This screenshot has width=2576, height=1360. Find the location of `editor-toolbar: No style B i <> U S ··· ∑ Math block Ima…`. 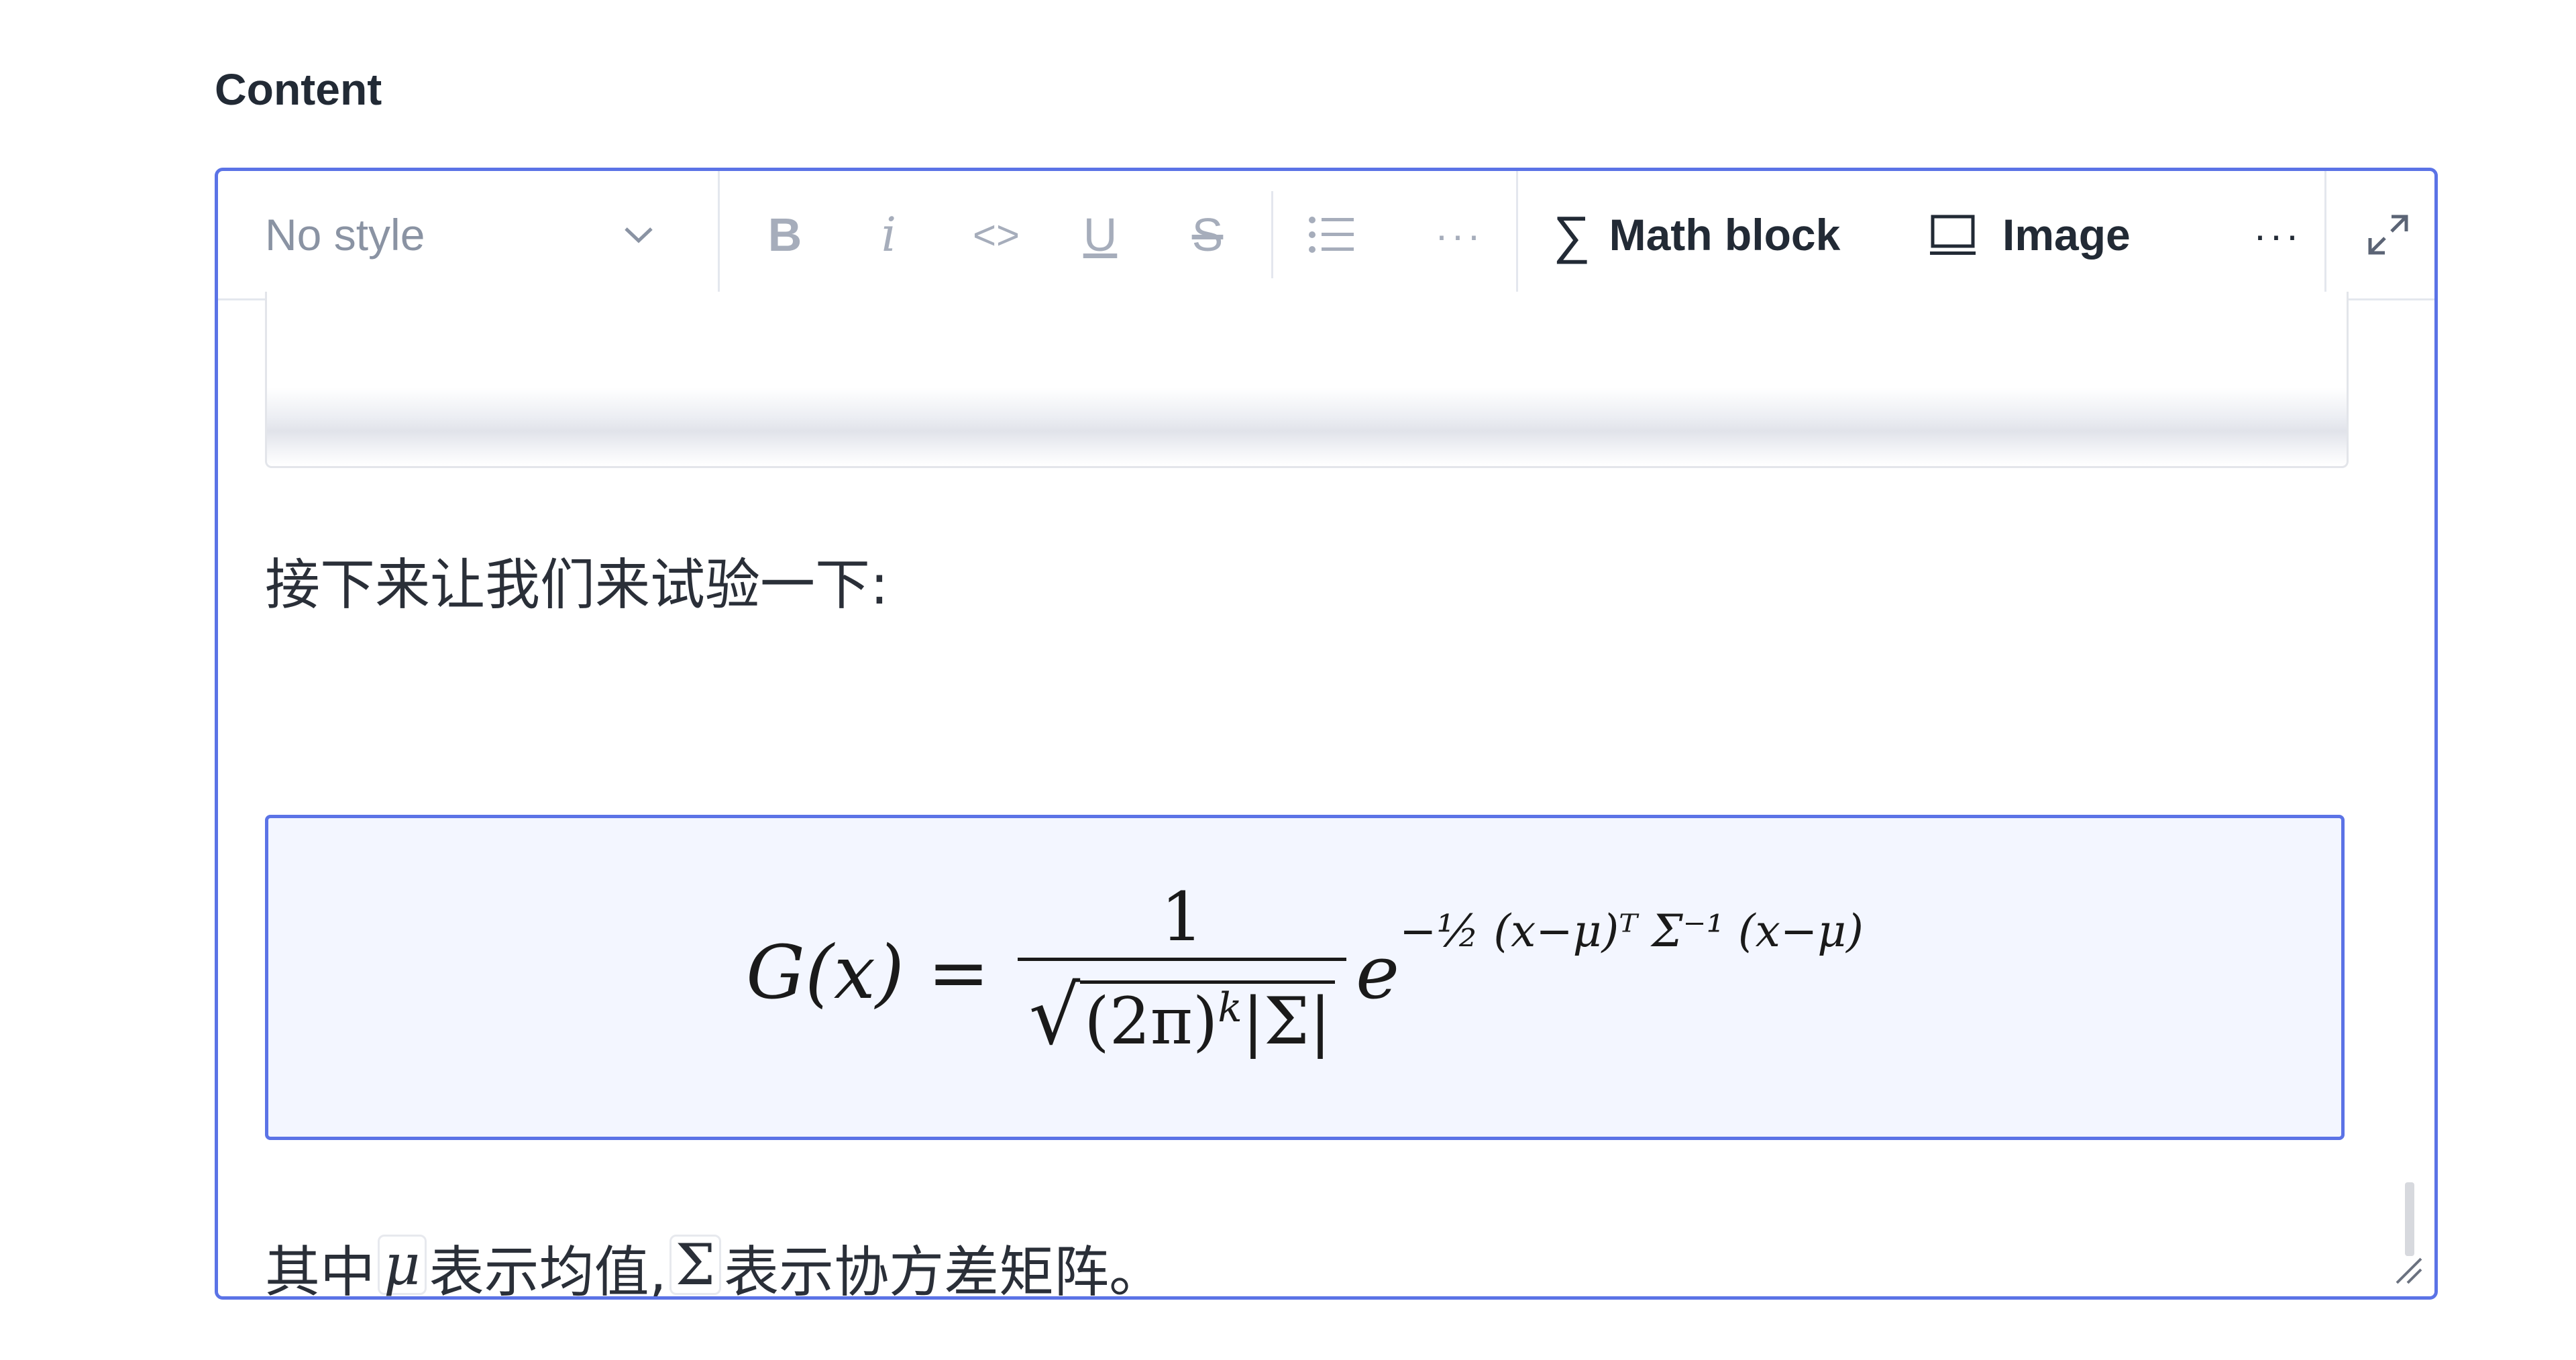

editor-toolbar: No style B i <> U S ··· ∑ Math block Ima… is located at coordinates (1326, 235).